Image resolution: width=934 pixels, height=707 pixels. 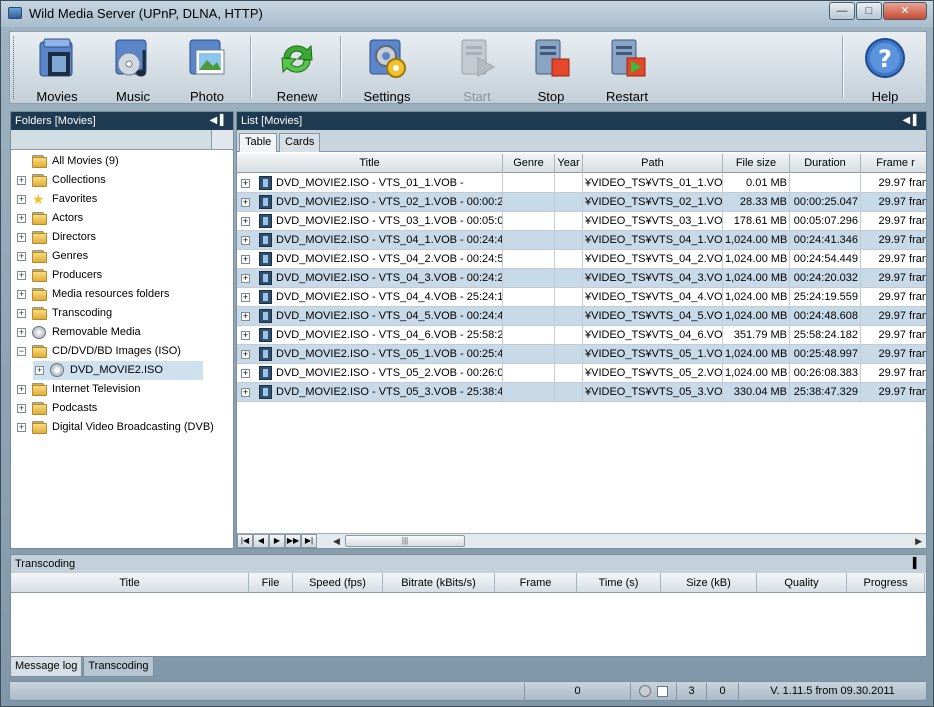 What do you see at coordinates (115, 427) in the screenshot?
I see `folder-tree-item: + Digital Video Broadcasting (DVB)` at bounding box center [115, 427].